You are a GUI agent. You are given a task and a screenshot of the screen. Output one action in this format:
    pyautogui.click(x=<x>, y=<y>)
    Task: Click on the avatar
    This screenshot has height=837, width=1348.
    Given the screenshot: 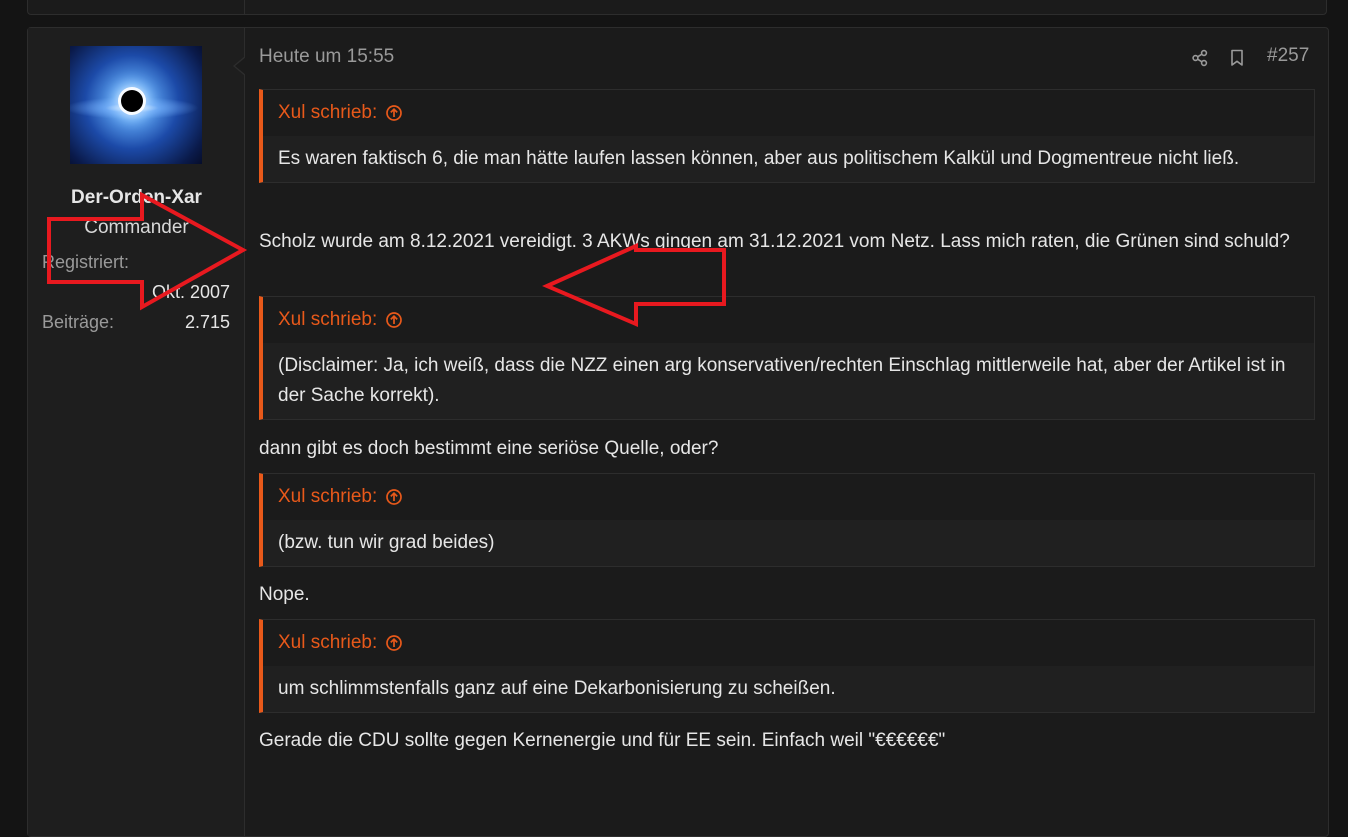 What is the action you would take?
    pyautogui.click(x=136, y=105)
    